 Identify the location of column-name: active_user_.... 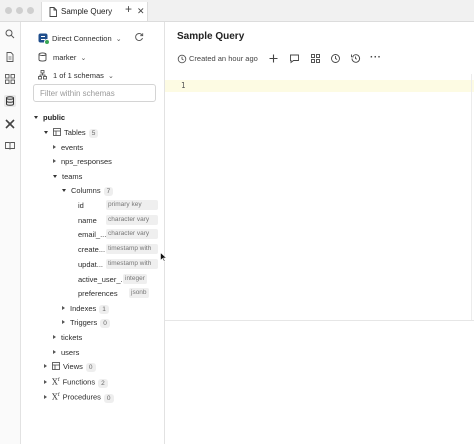
(102, 279).